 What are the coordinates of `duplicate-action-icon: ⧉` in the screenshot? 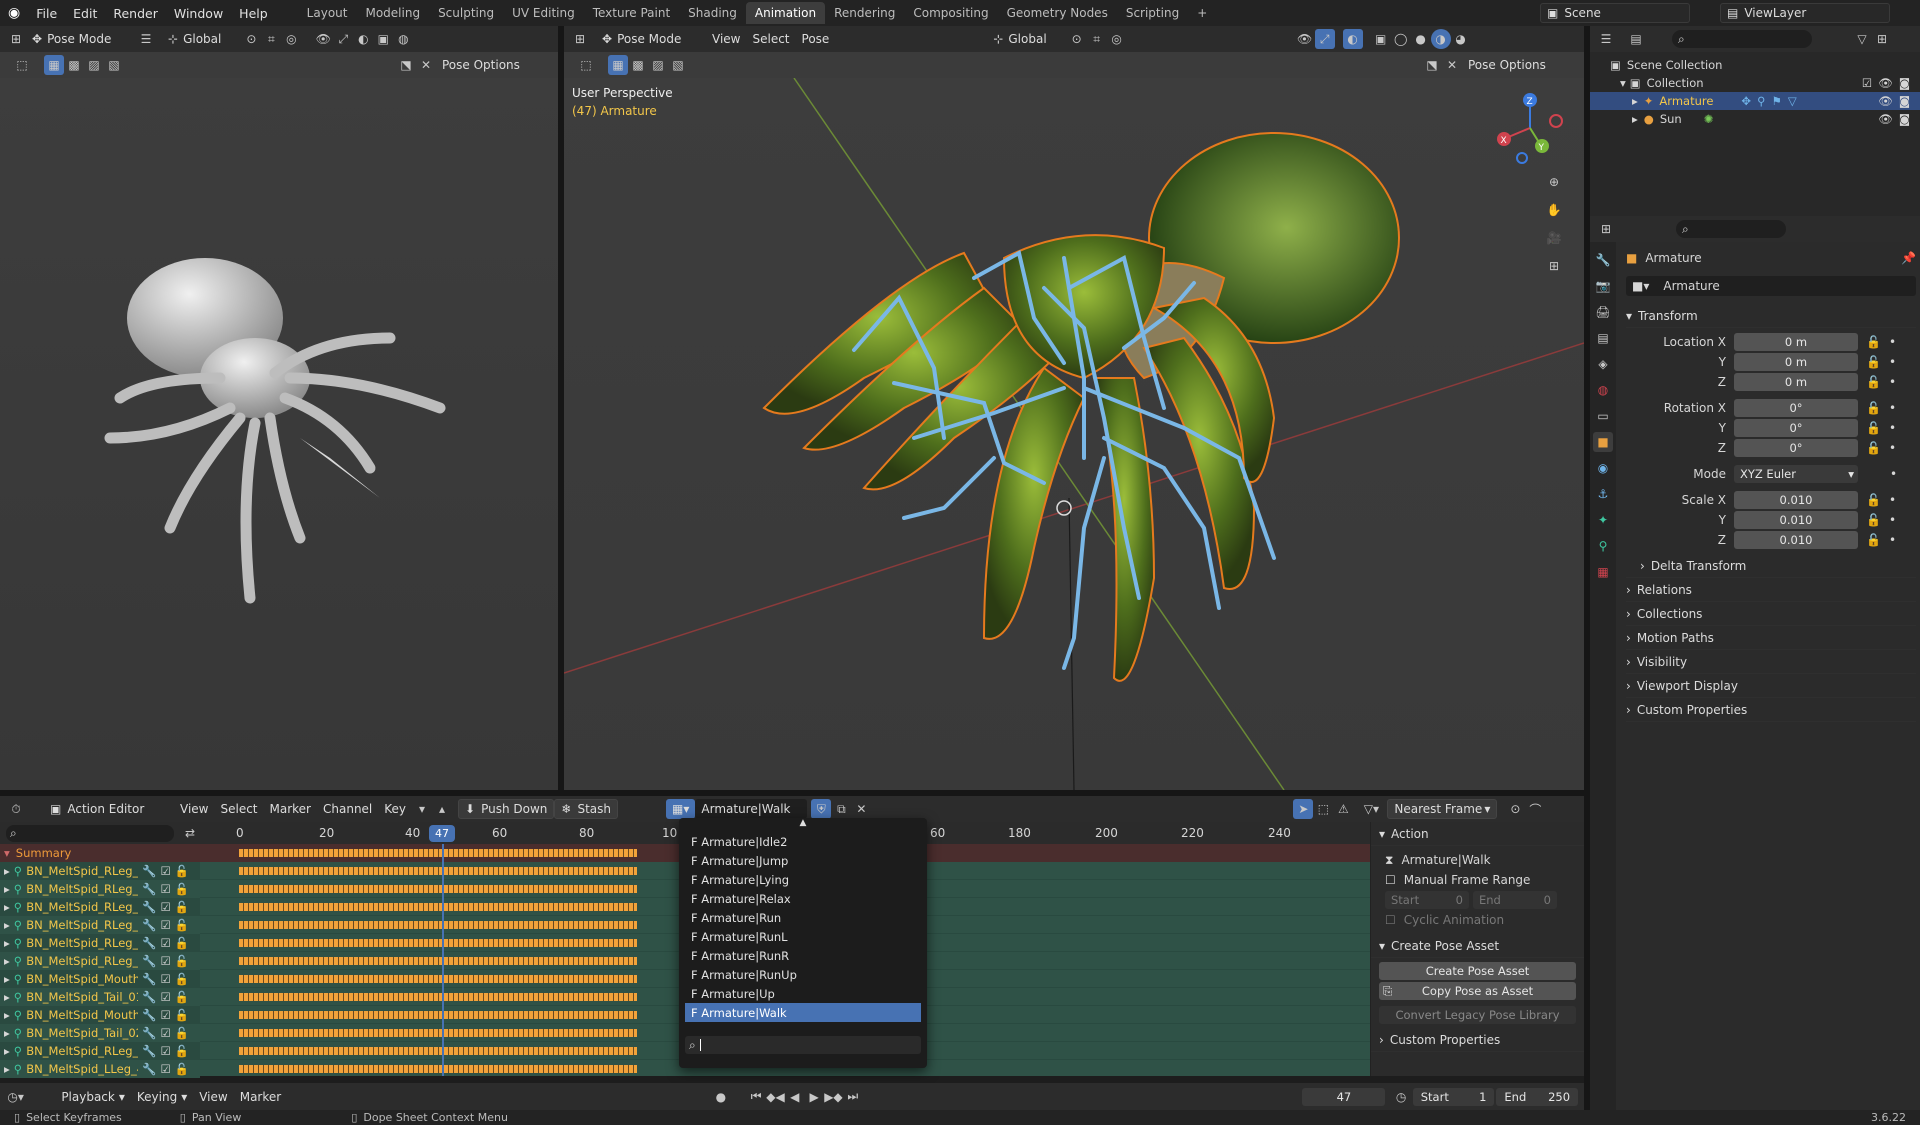 It's located at (841, 809).